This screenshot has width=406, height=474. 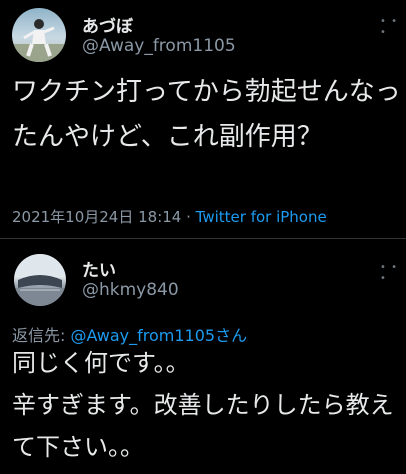 What do you see at coordinates (130, 290) in the screenshot?
I see `reply-user-handle: @hkmy840` at bounding box center [130, 290].